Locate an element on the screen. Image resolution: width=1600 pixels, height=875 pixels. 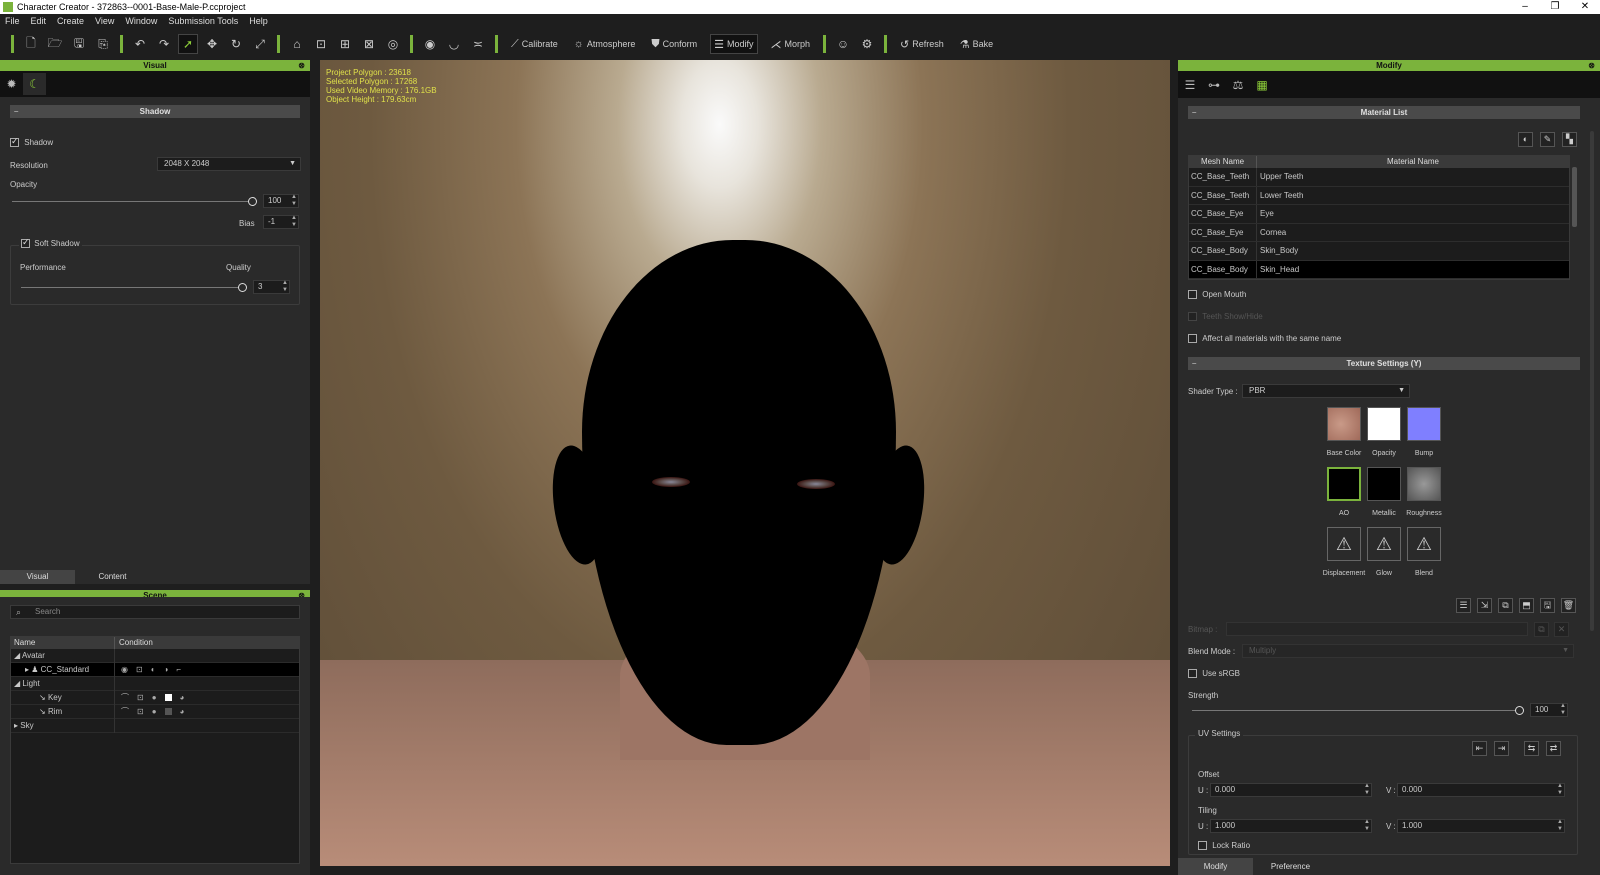
shadow-section-header: – Shadow is located at coordinates (155, 111).